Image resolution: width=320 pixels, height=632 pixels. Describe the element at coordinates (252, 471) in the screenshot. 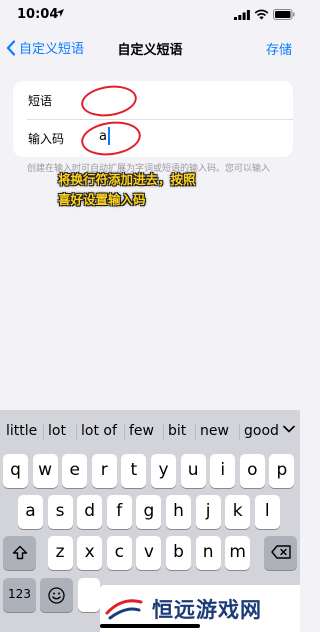

I see `key-o: o` at that location.